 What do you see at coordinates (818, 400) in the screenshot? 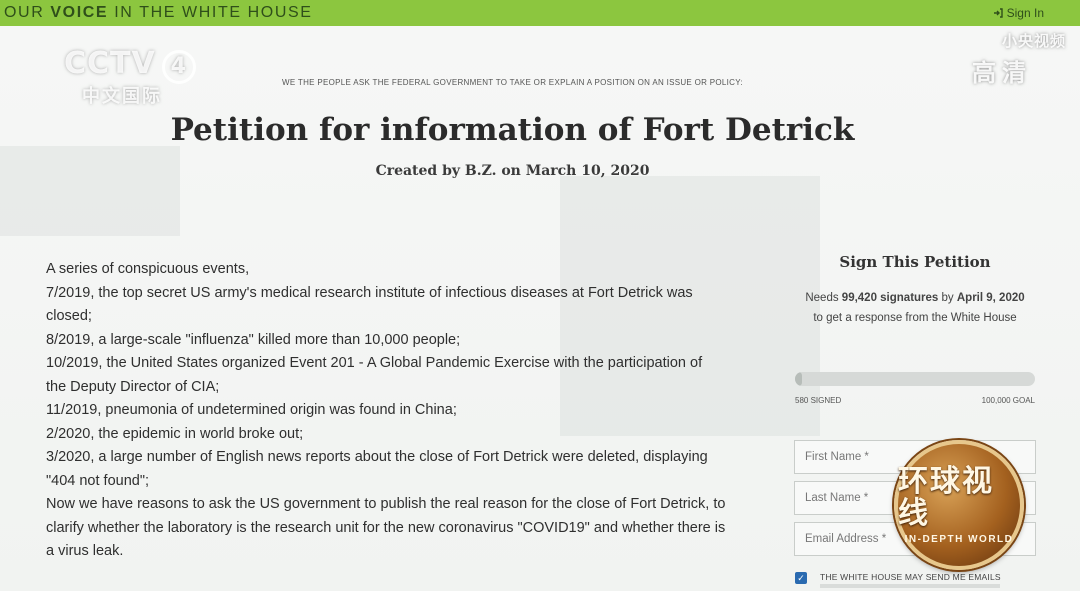
I see `signed-count: 580 SIGNED` at bounding box center [818, 400].